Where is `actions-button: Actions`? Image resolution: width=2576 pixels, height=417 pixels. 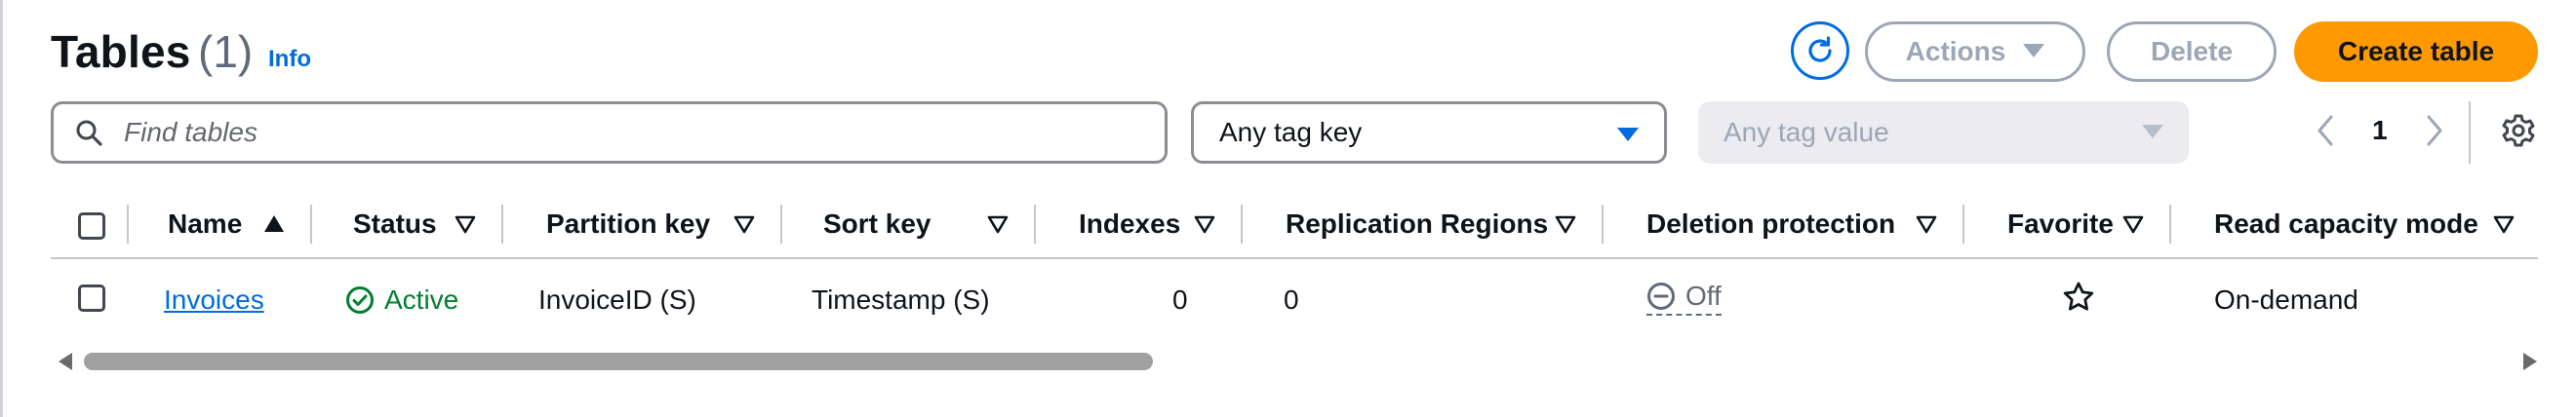
actions-button: Actions is located at coordinates (1975, 52).